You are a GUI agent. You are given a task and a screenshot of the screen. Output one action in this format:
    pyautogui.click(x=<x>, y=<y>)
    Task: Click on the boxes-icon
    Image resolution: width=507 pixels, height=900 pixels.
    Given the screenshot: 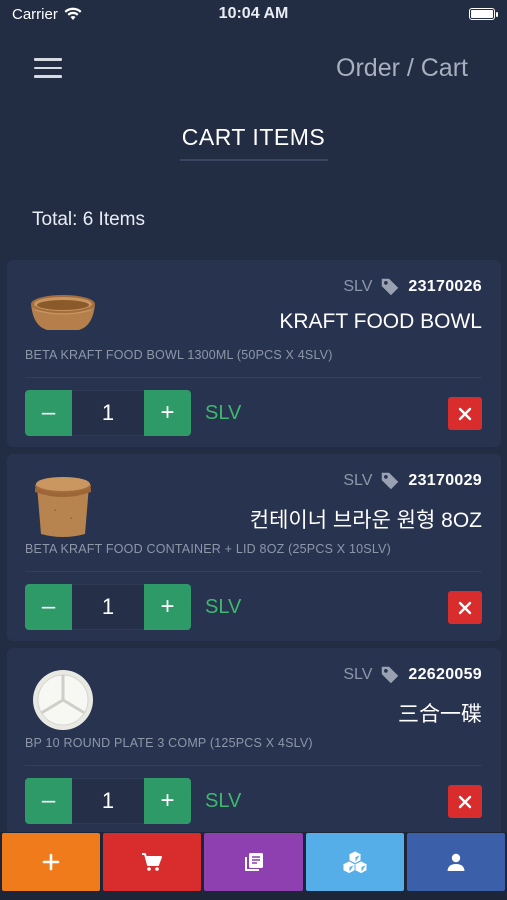 What is the action you would take?
    pyautogui.click(x=354, y=862)
    